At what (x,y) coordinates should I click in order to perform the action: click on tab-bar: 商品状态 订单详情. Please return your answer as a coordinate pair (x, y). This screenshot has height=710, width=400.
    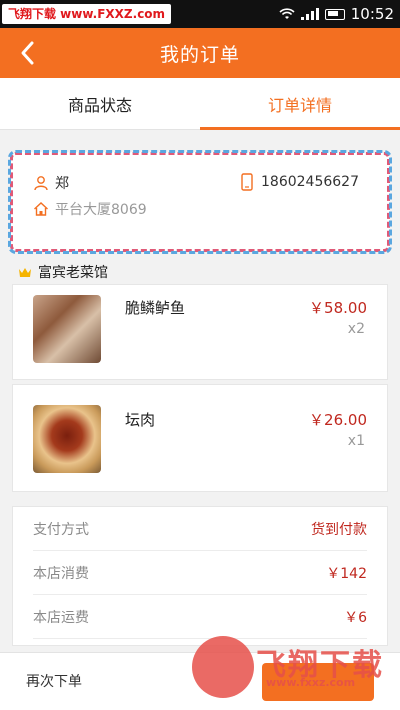
    Looking at the image, I should click on (200, 104).